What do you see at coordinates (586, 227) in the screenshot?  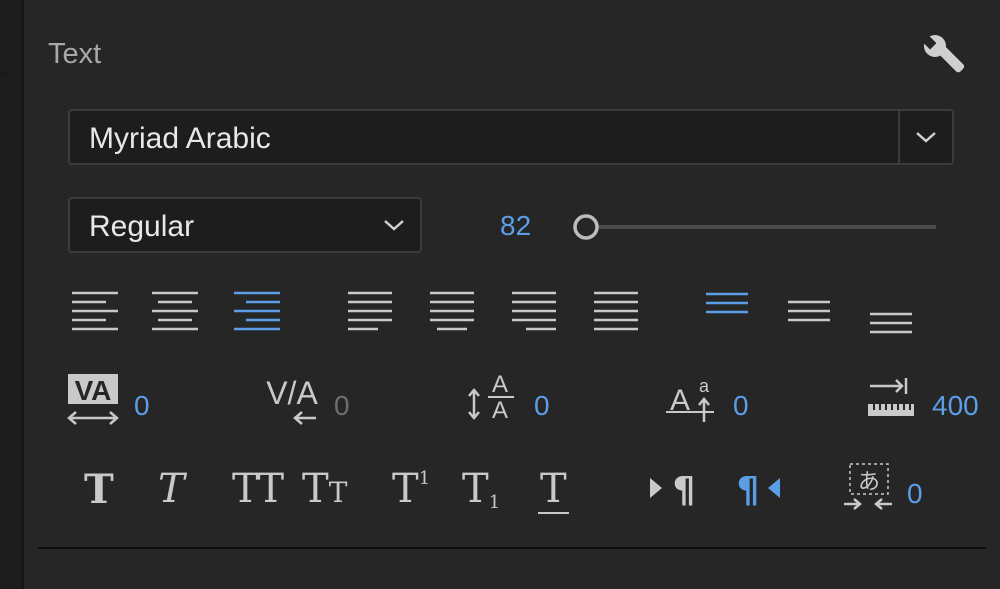 I see `slider-handle` at bounding box center [586, 227].